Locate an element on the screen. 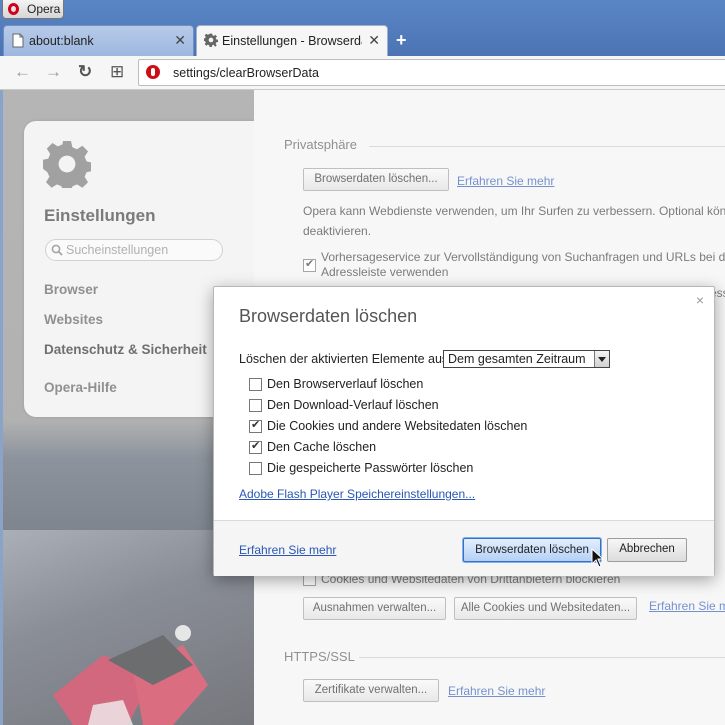  confirm-clear-button: Browserdaten löschen is located at coordinates (532, 550).